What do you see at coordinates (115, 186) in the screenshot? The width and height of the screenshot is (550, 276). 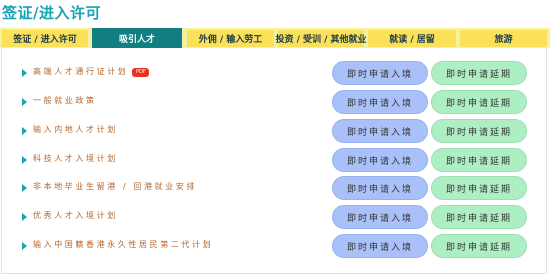 I see `scheme-link: 非本地毕业生留港 / 回港就业安排` at bounding box center [115, 186].